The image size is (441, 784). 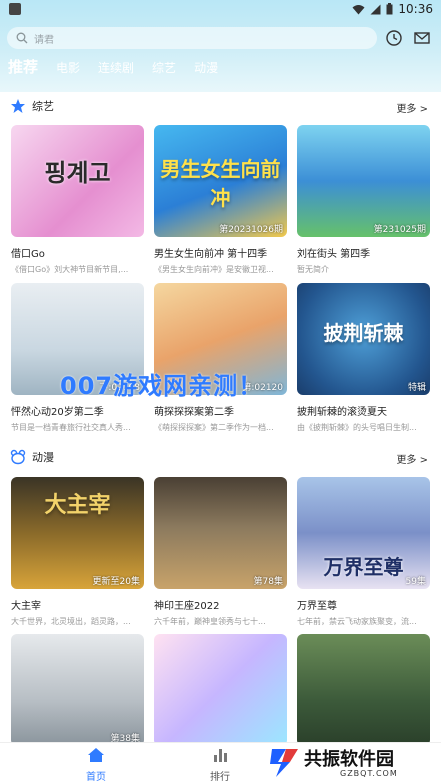 What do you see at coordinates (363, 181) in the screenshot?
I see `poster: 第231025期` at bounding box center [363, 181].